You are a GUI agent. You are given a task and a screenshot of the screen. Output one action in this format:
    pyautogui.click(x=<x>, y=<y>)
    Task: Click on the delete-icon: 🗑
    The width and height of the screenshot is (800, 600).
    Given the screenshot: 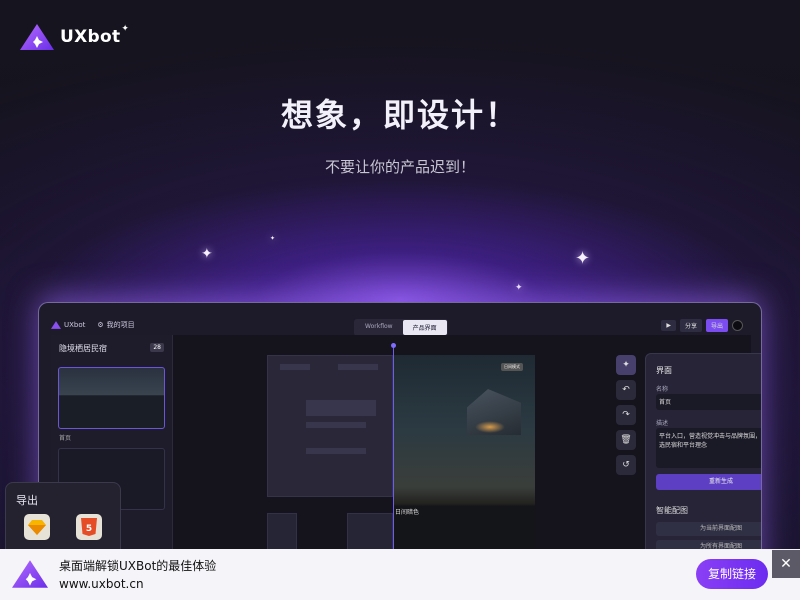 What is the action you would take?
    pyautogui.click(x=626, y=440)
    